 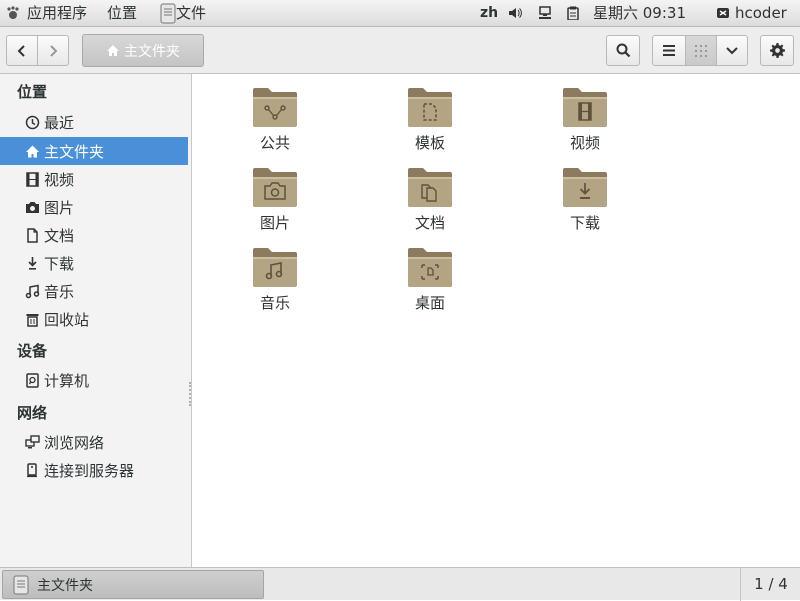 What do you see at coordinates (430, 107) in the screenshot?
I see `folder-template-icon` at bounding box center [430, 107].